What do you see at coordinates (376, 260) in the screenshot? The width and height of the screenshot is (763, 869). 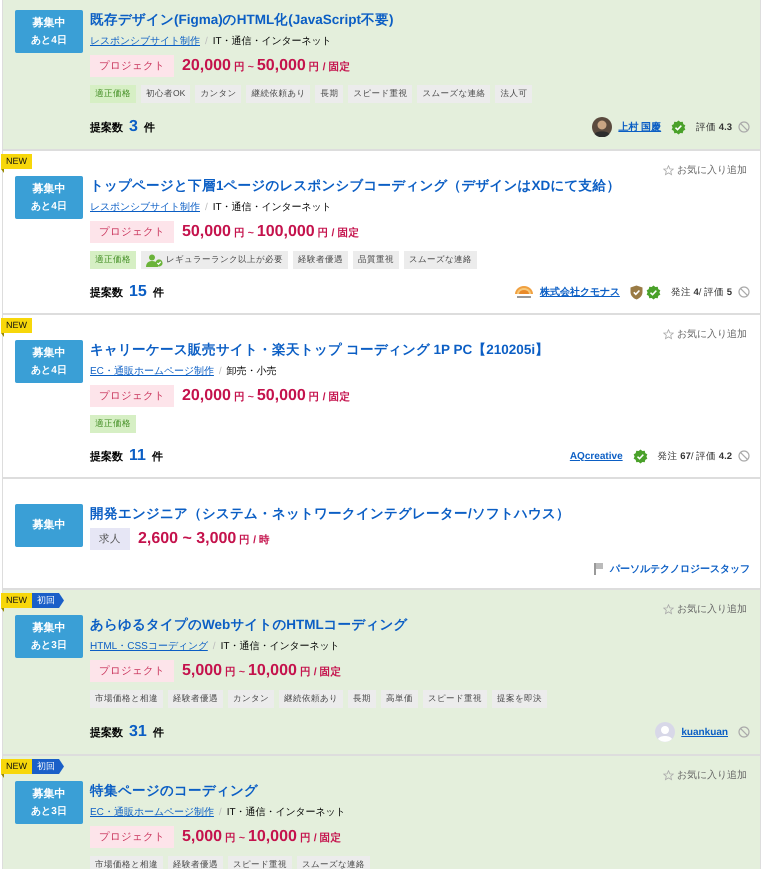 I see `tag: 品質重視` at bounding box center [376, 260].